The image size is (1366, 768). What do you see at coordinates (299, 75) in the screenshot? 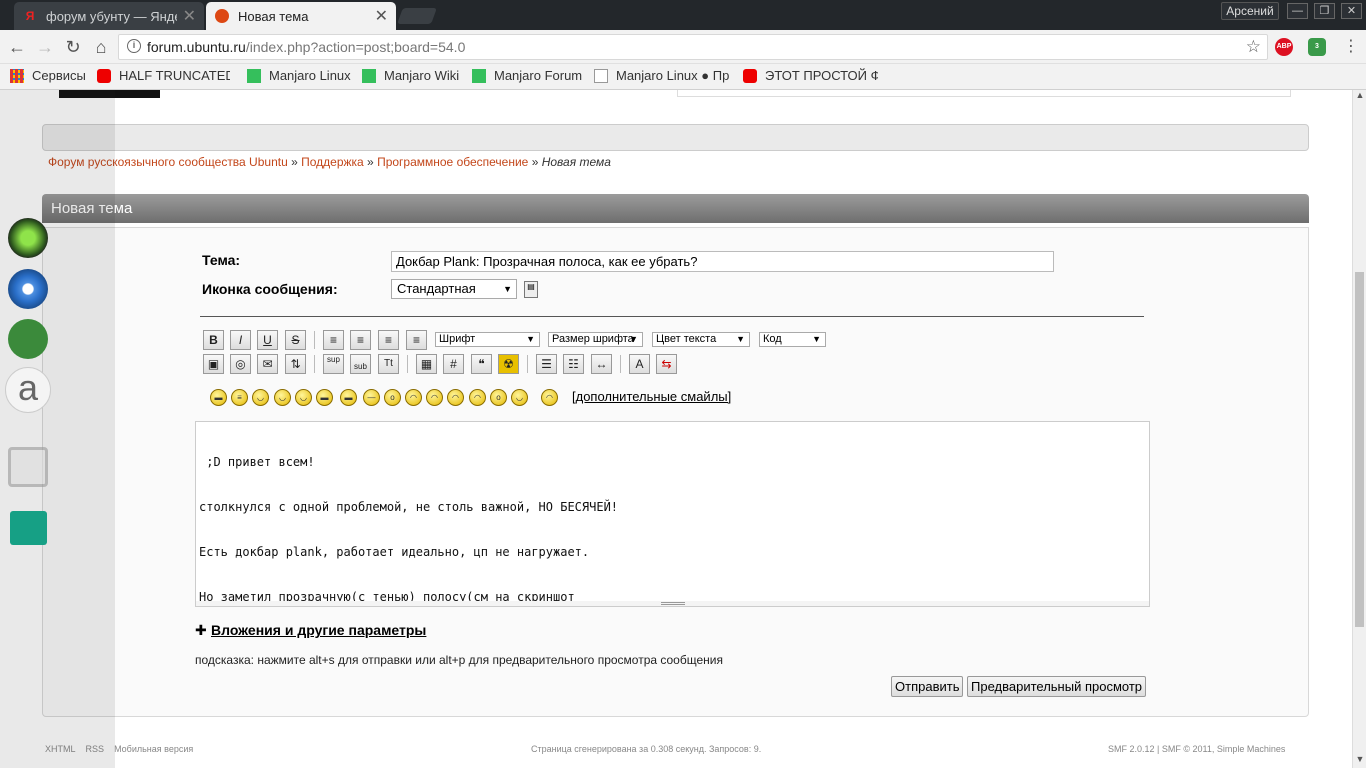
I see `bookmark-item: Manjaro Linux` at bounding box center [299, 75].